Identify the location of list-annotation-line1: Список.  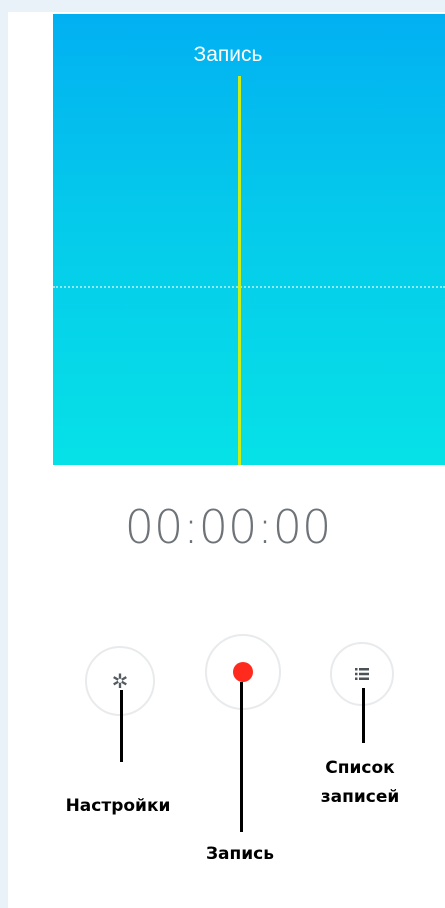
(360, 768).